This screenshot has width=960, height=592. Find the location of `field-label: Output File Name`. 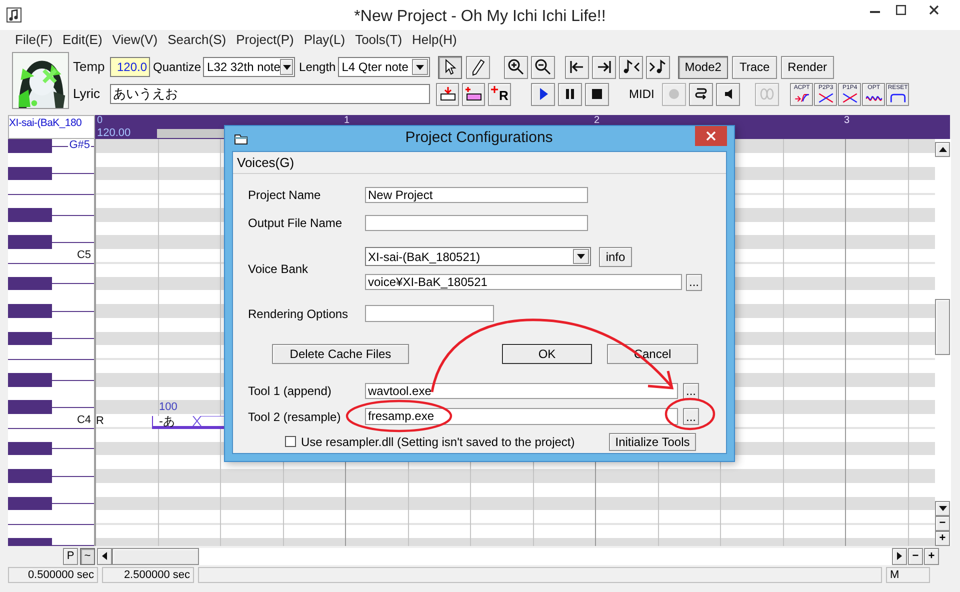

field-label: Output File Name is located at coordinates (296, 223).